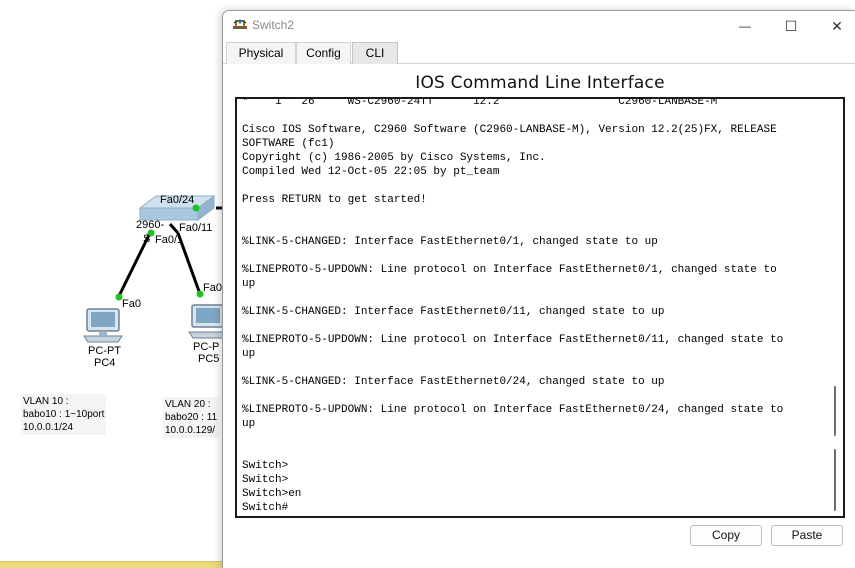 The width and height of the screenshot is (855, 568). Describe the element at coordinates (837, 26) in the screenshot. I see `close-icon: ✕` at that location.